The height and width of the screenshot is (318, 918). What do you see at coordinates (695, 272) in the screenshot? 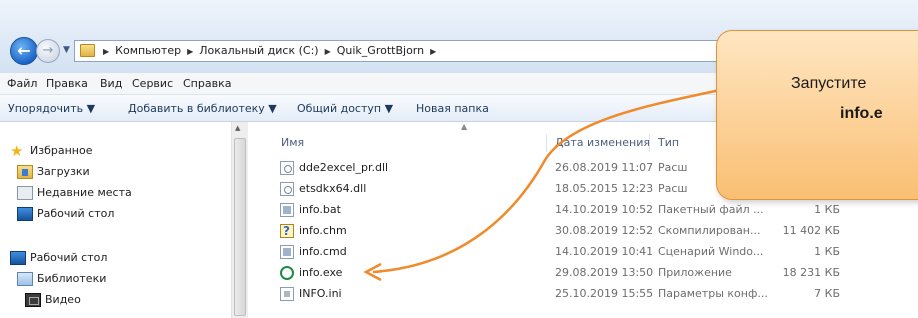
I see `file-type: Приложение` at bounding box center [695, 272].